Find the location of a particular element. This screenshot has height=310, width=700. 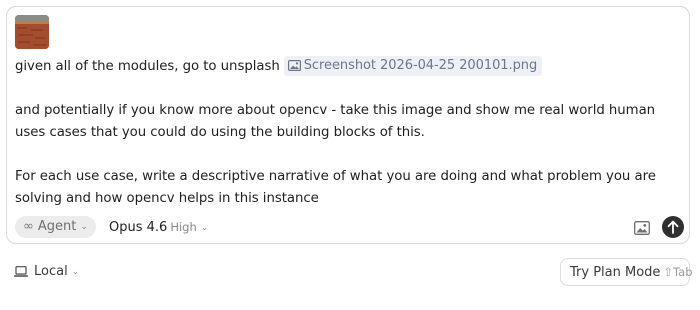

mode-label: Agent is located at coordinates (57, 226).